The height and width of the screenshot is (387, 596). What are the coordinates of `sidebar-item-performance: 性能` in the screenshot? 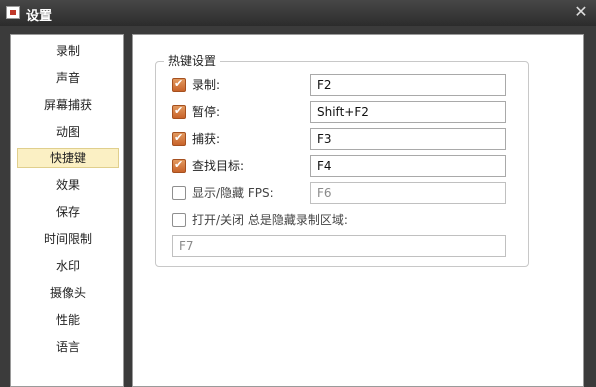 It's located at (68, 320).